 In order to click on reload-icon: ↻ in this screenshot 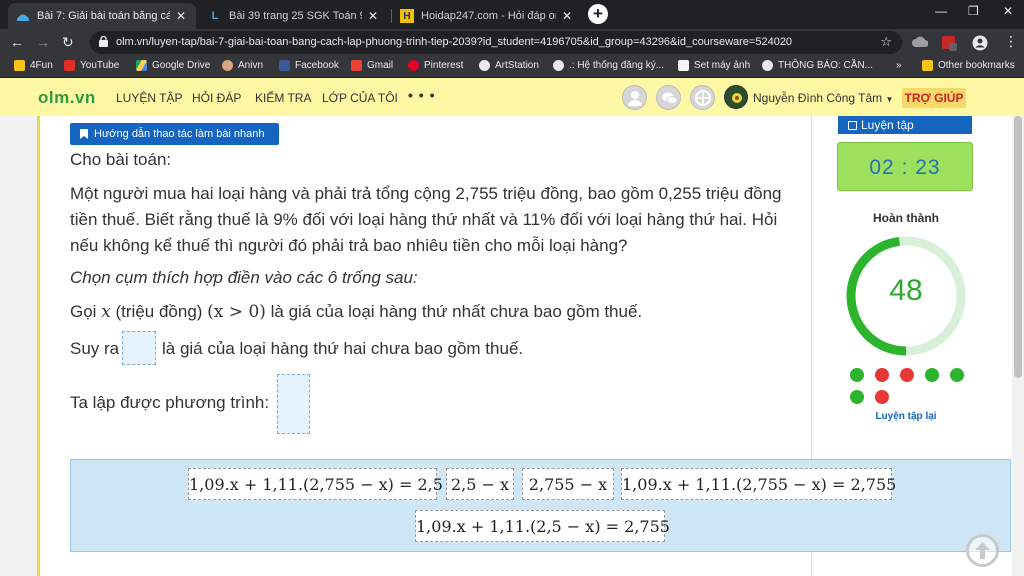, I will do `click(68, 42)`.